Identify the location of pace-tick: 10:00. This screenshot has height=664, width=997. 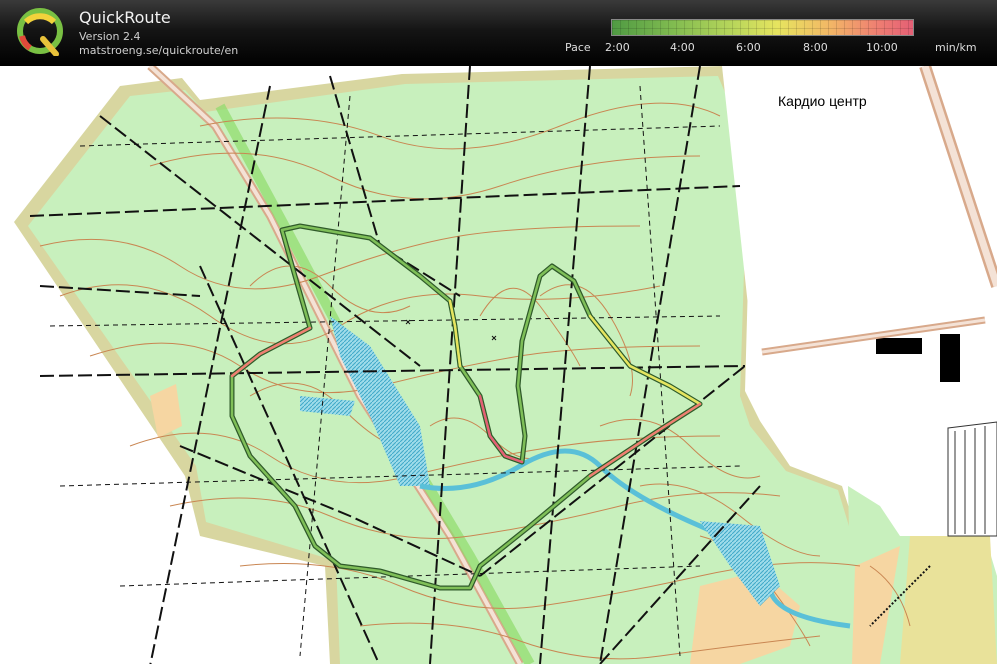
(882, 47).